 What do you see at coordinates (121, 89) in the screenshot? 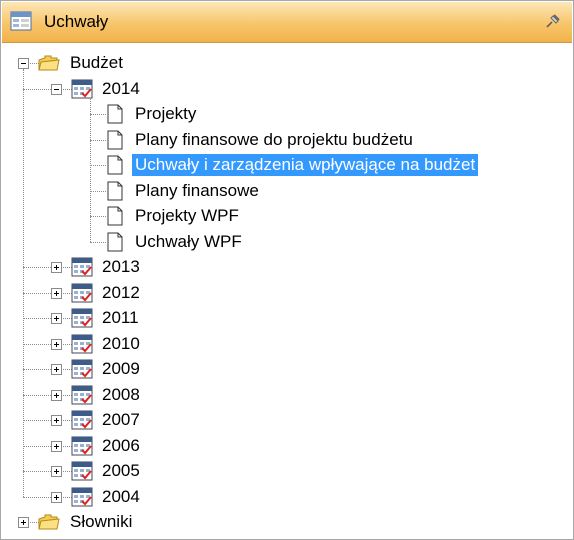
I see `tree-node-2014: 2014` at bounding box center [121, 89].